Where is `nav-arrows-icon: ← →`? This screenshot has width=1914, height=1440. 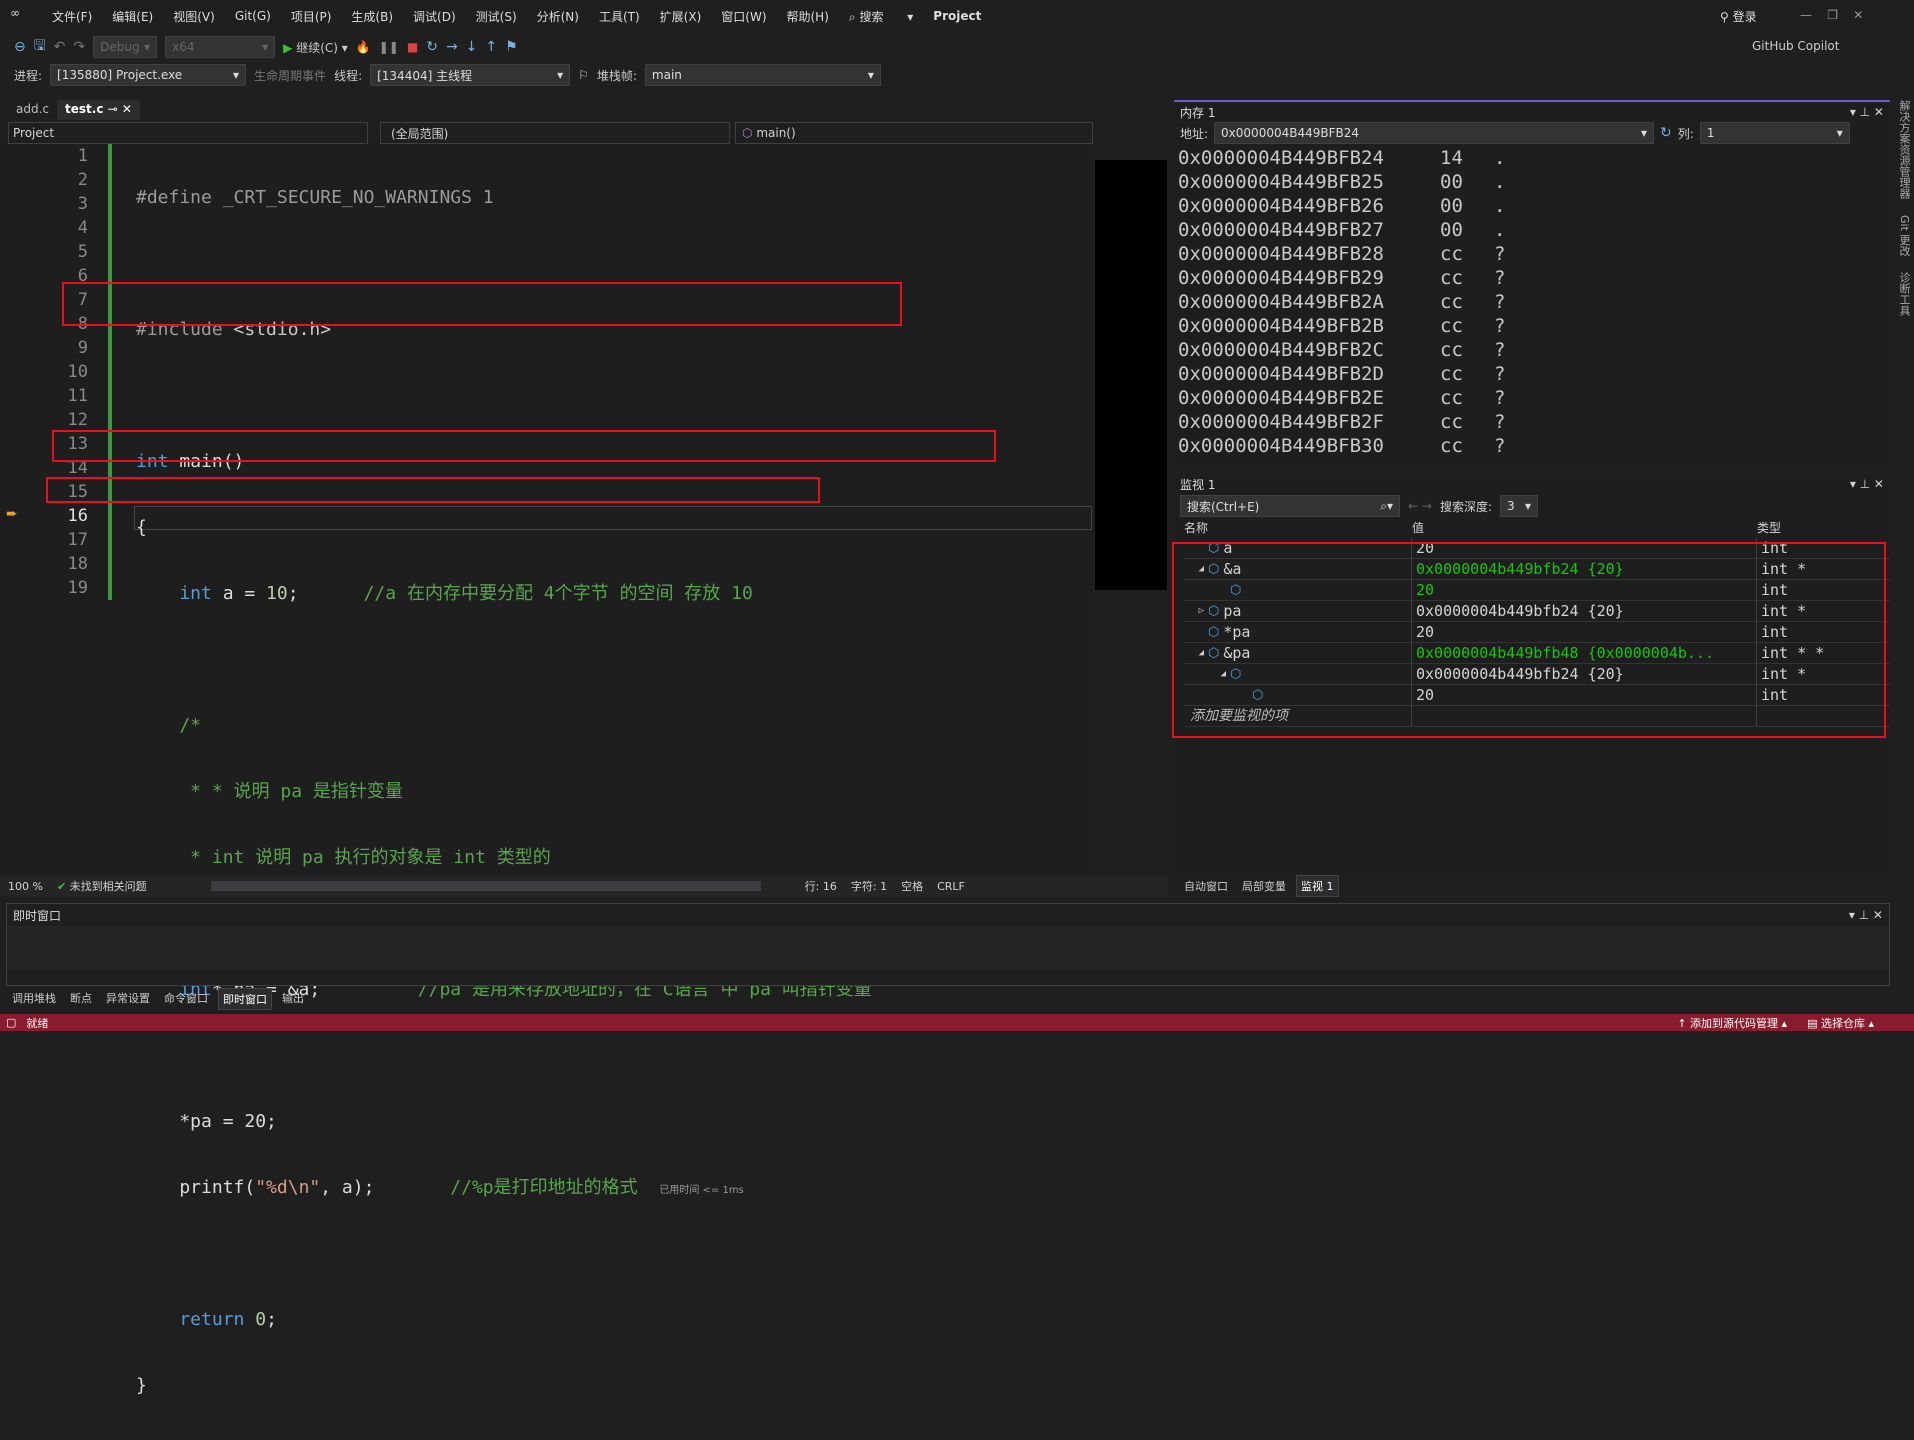 nav-arrows-icon: ← → is located at coordinates (1420, 506).